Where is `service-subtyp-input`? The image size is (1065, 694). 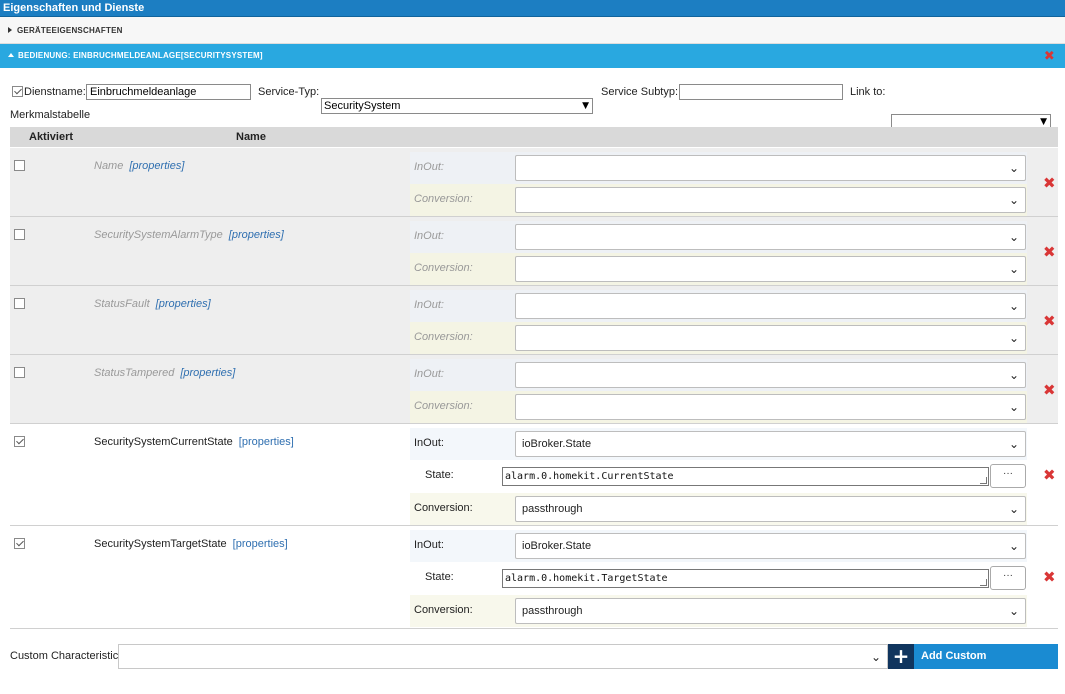
service-subtyp-input is located at coordinates (761, 92).